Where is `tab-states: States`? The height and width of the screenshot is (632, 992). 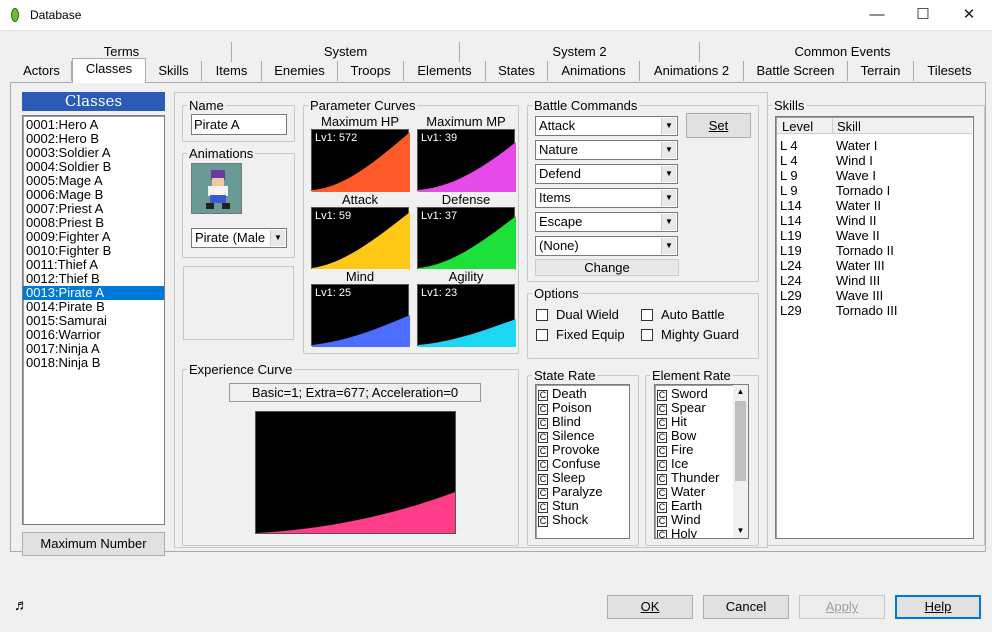
tab-states: States is located at coordinates (517, 71).